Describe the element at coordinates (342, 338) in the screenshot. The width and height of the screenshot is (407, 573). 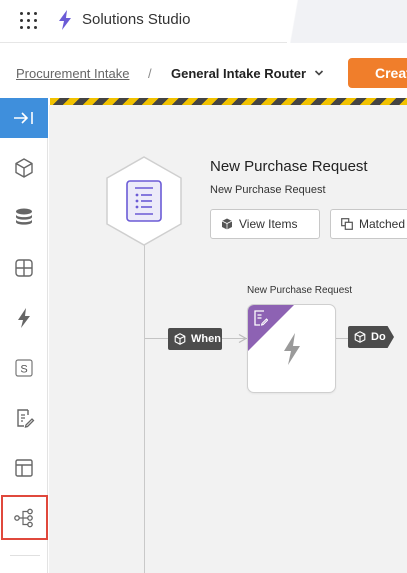
I see `connector-line-right` at that location.